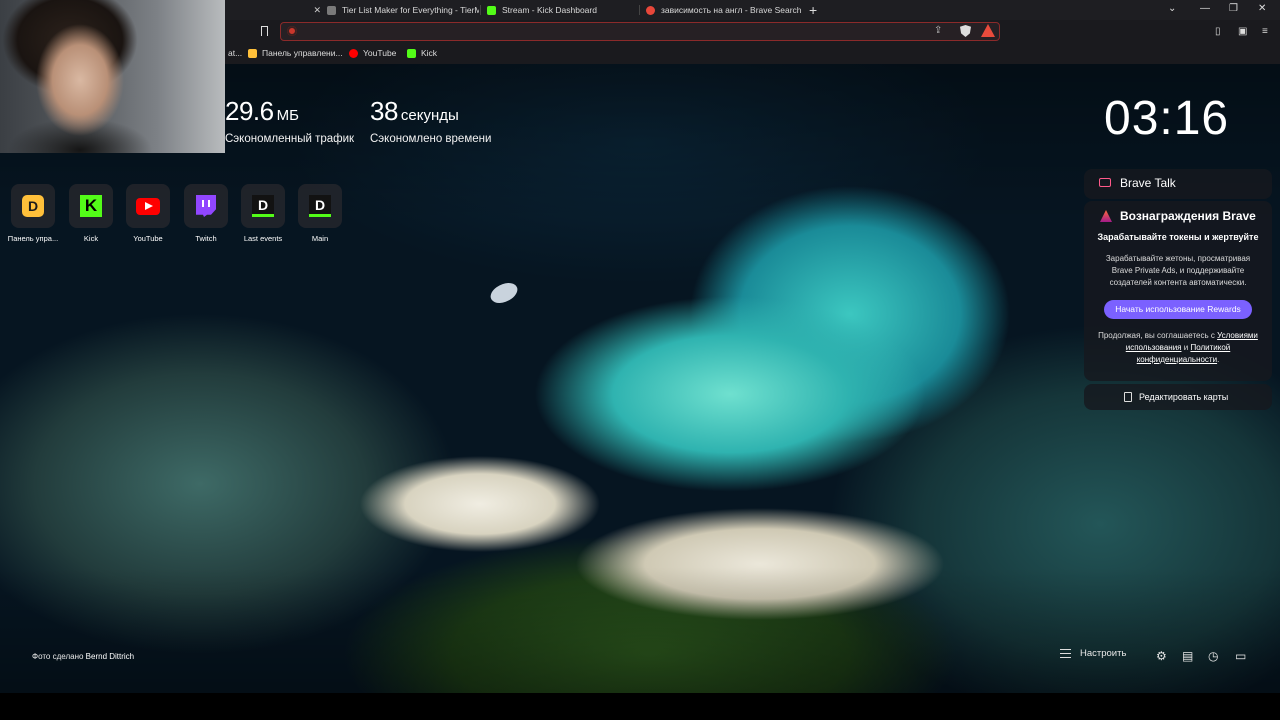  I want to click on settings-icon: ⚙, so click(1161, 656).